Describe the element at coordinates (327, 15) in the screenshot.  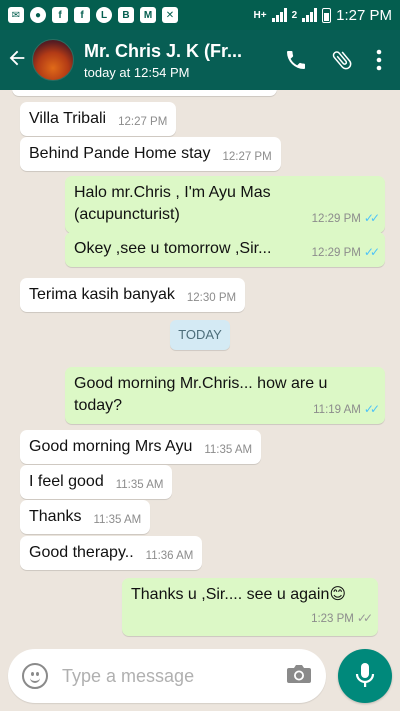
I see `battery-icon` at that location.